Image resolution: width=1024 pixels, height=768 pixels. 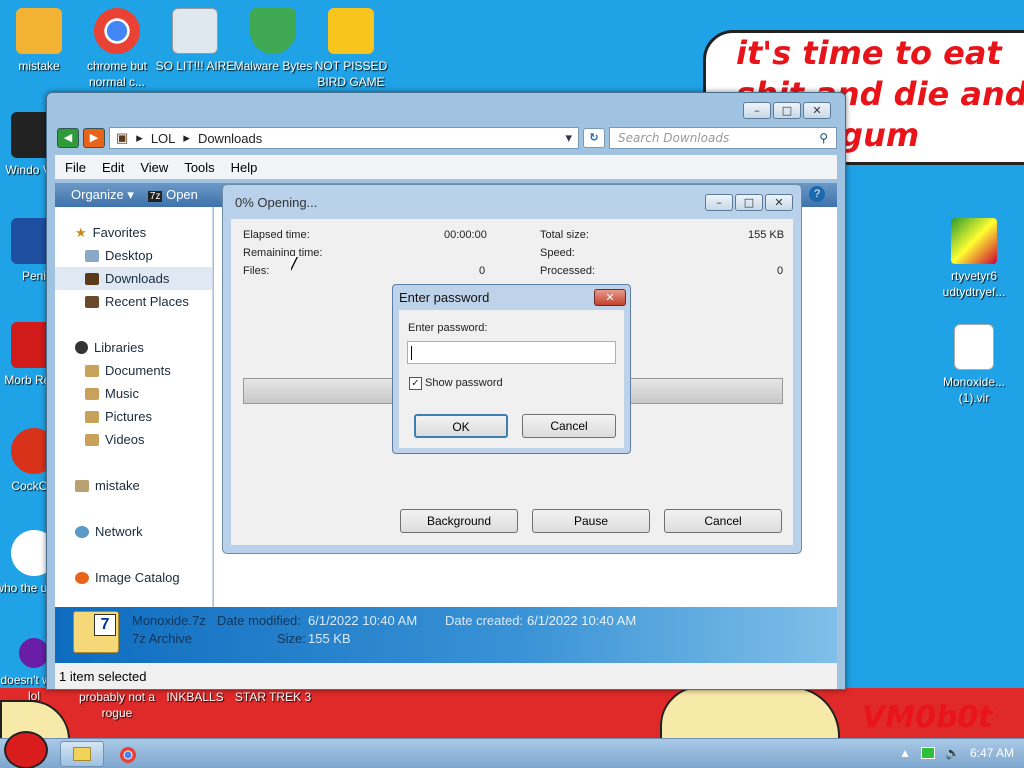 I want to click on desktop-icon-inkballs: INKBALLS, so click(x=195, y=697).